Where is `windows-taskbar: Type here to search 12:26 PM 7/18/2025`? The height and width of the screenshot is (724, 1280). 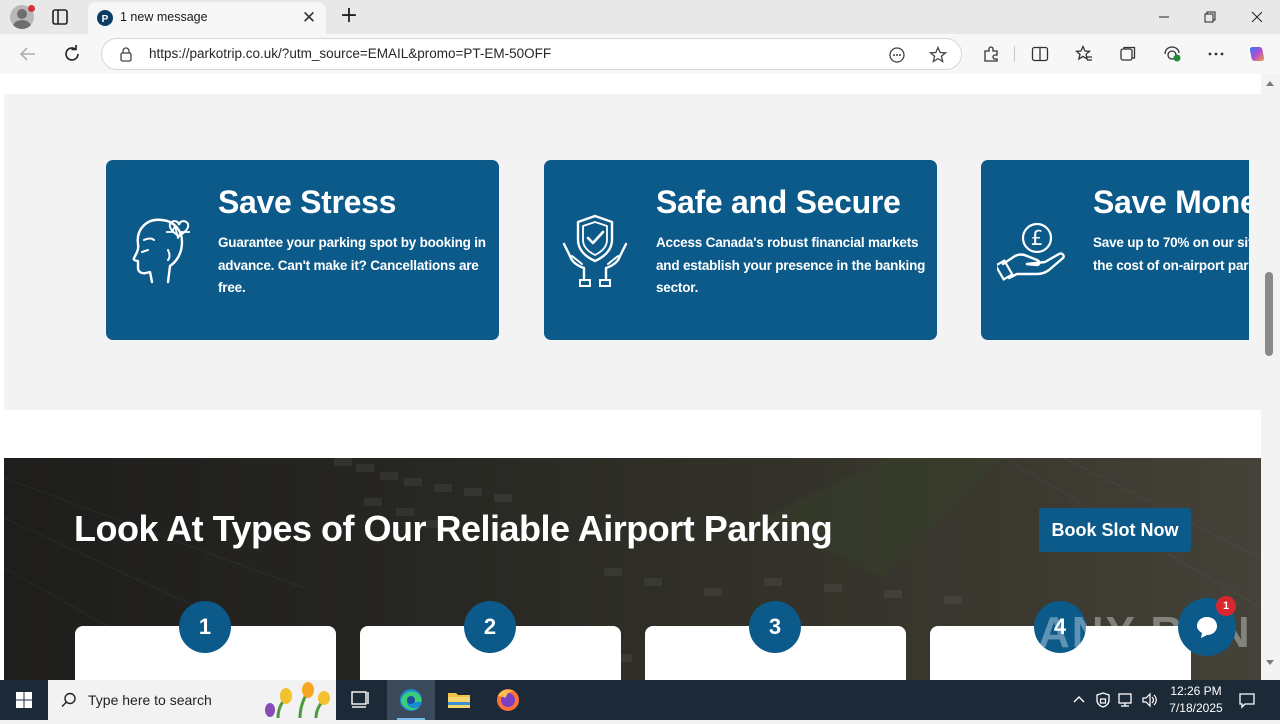 windows-taskbar: Type here to search 12:26 PM 7/18/2025 is located at coordinates (640, 700).